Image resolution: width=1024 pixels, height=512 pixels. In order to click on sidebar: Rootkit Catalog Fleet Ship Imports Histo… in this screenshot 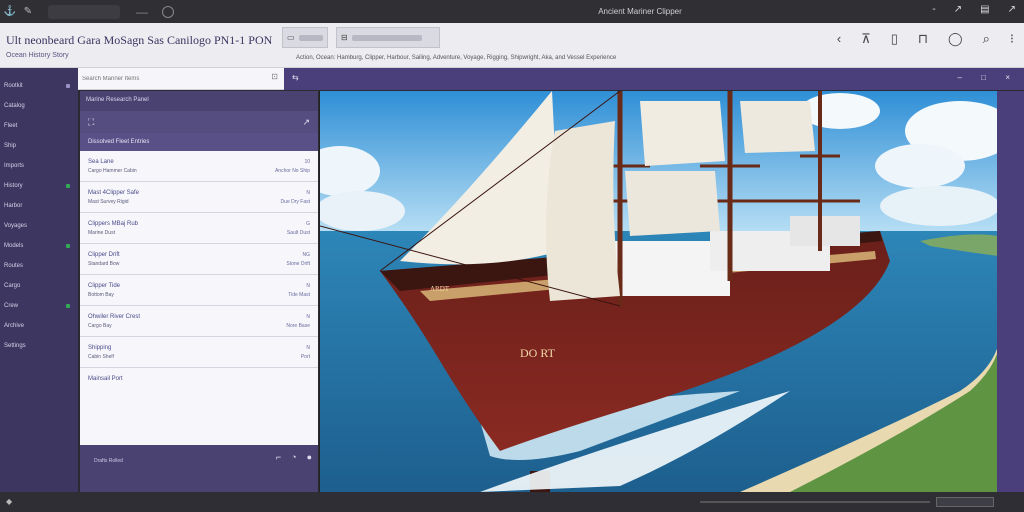, I will do `click(39, 280)`.